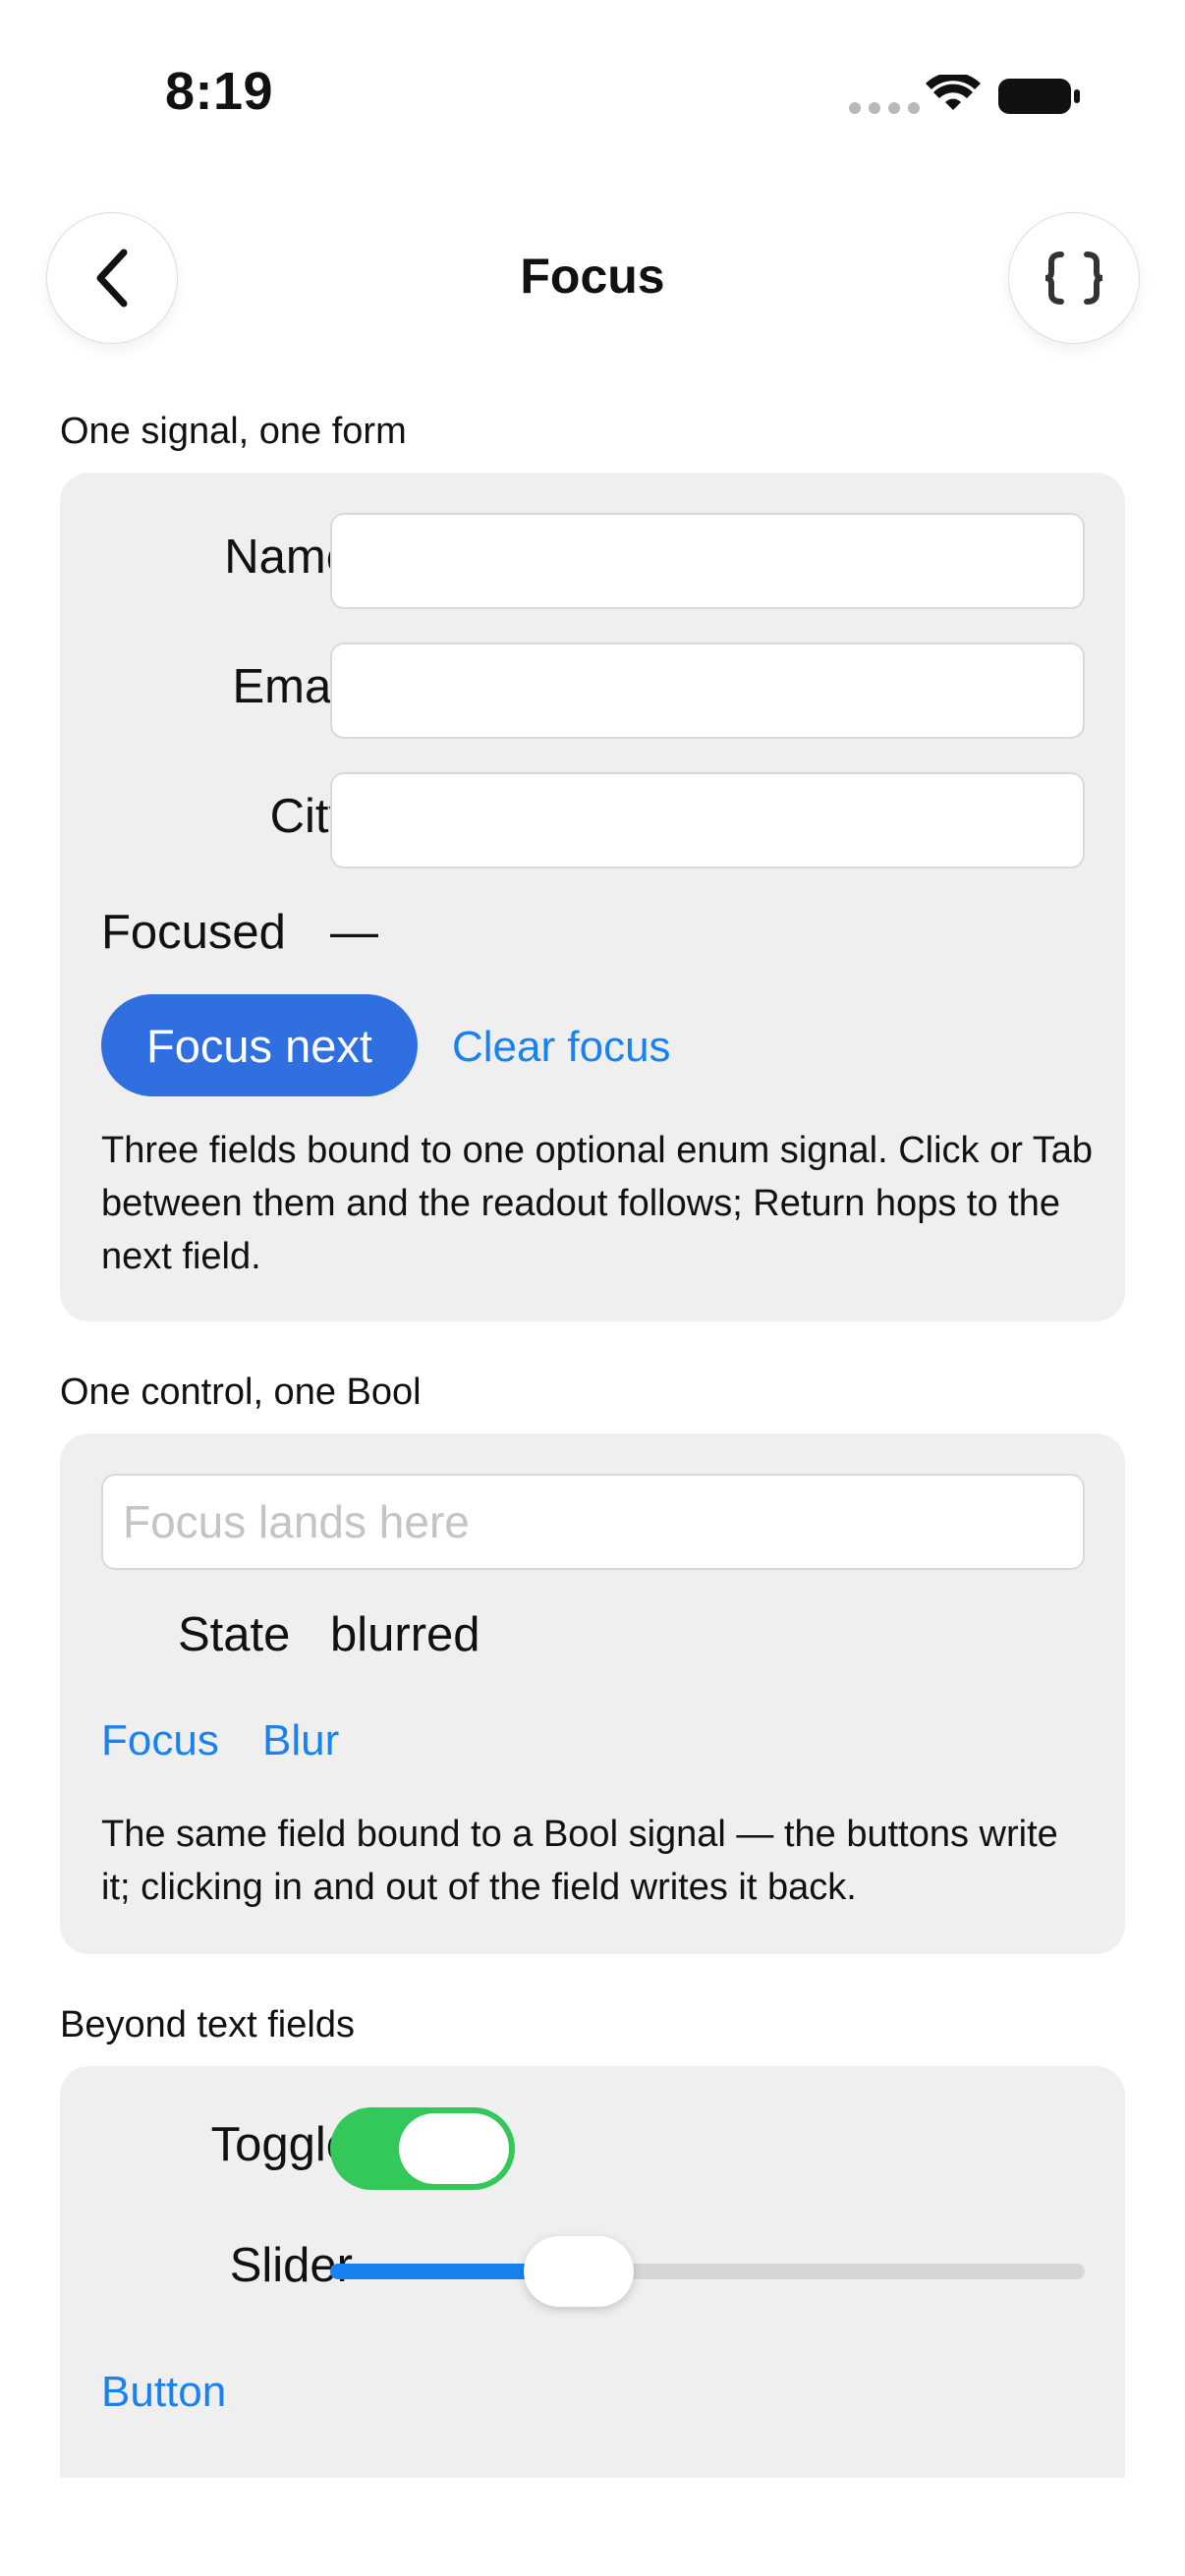 This screenshot has width=1185, height=2576. Describe the element at coordinates (164, 2392) in the screenshot. I see `plain-button: Button` at that location.